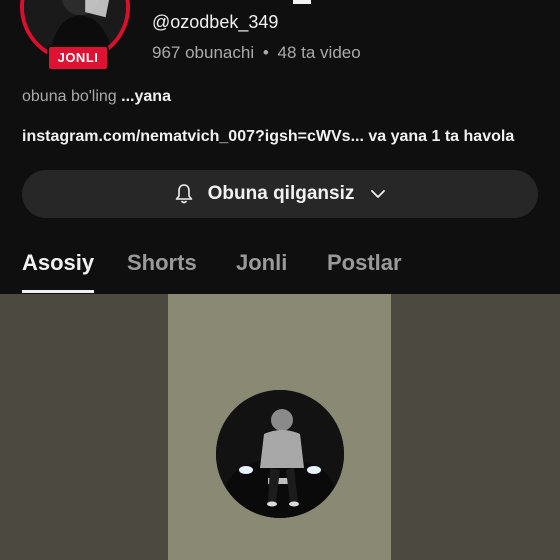 Image resolution: width=560 pixels, height=560 pixels. What do you see at coordinates (215, 22) in the screenshot?
I see `channel-handle: @ozodbek_349` at bounding box center [215, 22].